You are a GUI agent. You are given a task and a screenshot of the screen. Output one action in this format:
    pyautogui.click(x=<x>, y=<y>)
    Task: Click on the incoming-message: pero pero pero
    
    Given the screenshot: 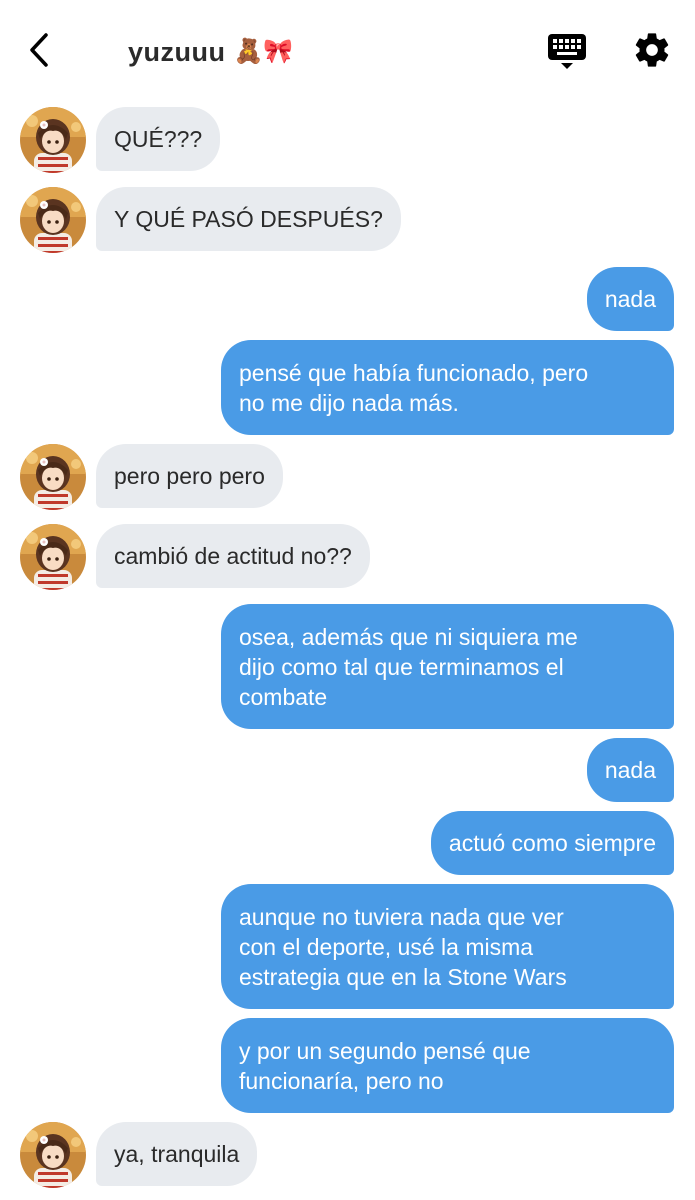 What is the action you would take?
    pyautogui.click(x=189, y=476)
    